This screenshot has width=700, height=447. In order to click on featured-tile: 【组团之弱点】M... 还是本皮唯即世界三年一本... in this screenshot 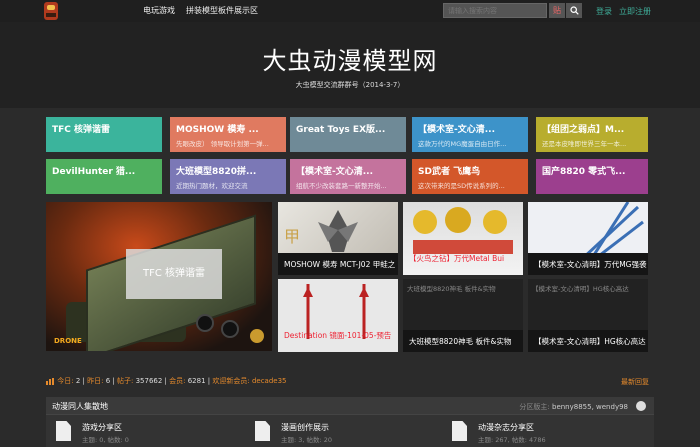, I will do `click(592, 134)`.